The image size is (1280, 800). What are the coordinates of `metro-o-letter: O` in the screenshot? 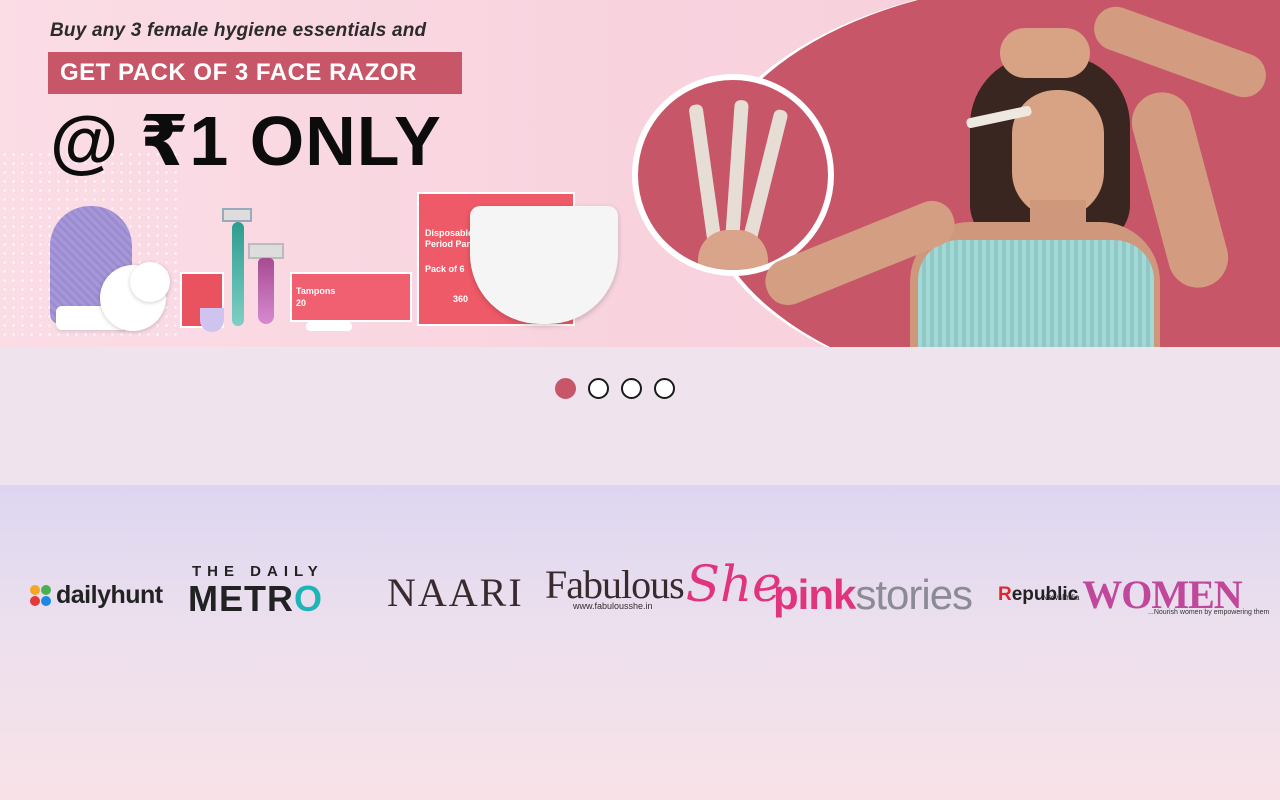 It's located at (309, 598).